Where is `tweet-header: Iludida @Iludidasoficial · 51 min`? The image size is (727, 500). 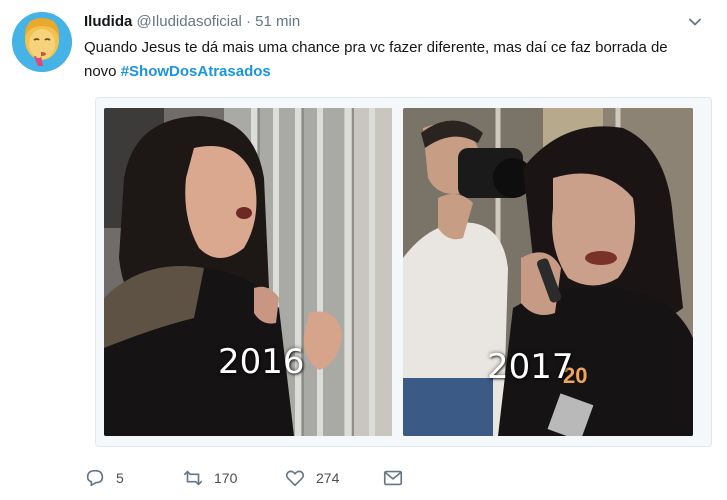
tweet-header: Iludida @Iludidasoficial · 51 min is located at coordinates (395, 22).